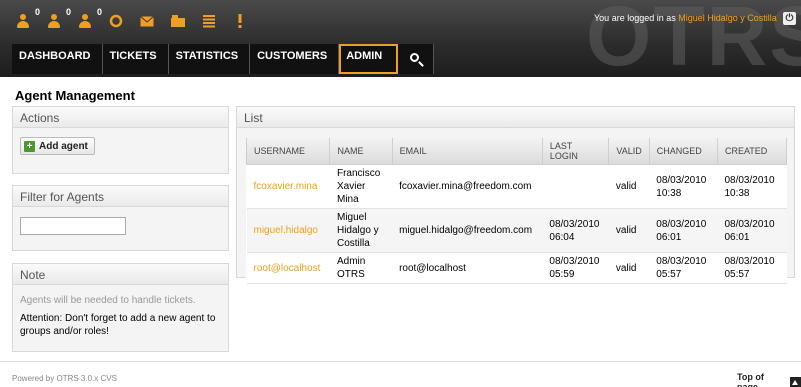  Describe the element at coordinates (347, 199) in the screenshot. I see `cell-line: Mina` at that location.